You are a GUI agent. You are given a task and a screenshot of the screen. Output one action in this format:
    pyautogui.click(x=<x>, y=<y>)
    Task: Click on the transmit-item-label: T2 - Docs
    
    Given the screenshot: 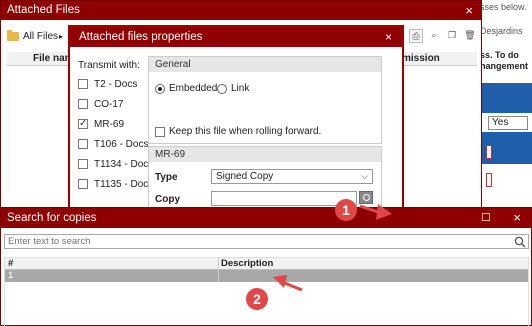 What is the action you would take?
    pyautogui.click(x=116, y=84)
    